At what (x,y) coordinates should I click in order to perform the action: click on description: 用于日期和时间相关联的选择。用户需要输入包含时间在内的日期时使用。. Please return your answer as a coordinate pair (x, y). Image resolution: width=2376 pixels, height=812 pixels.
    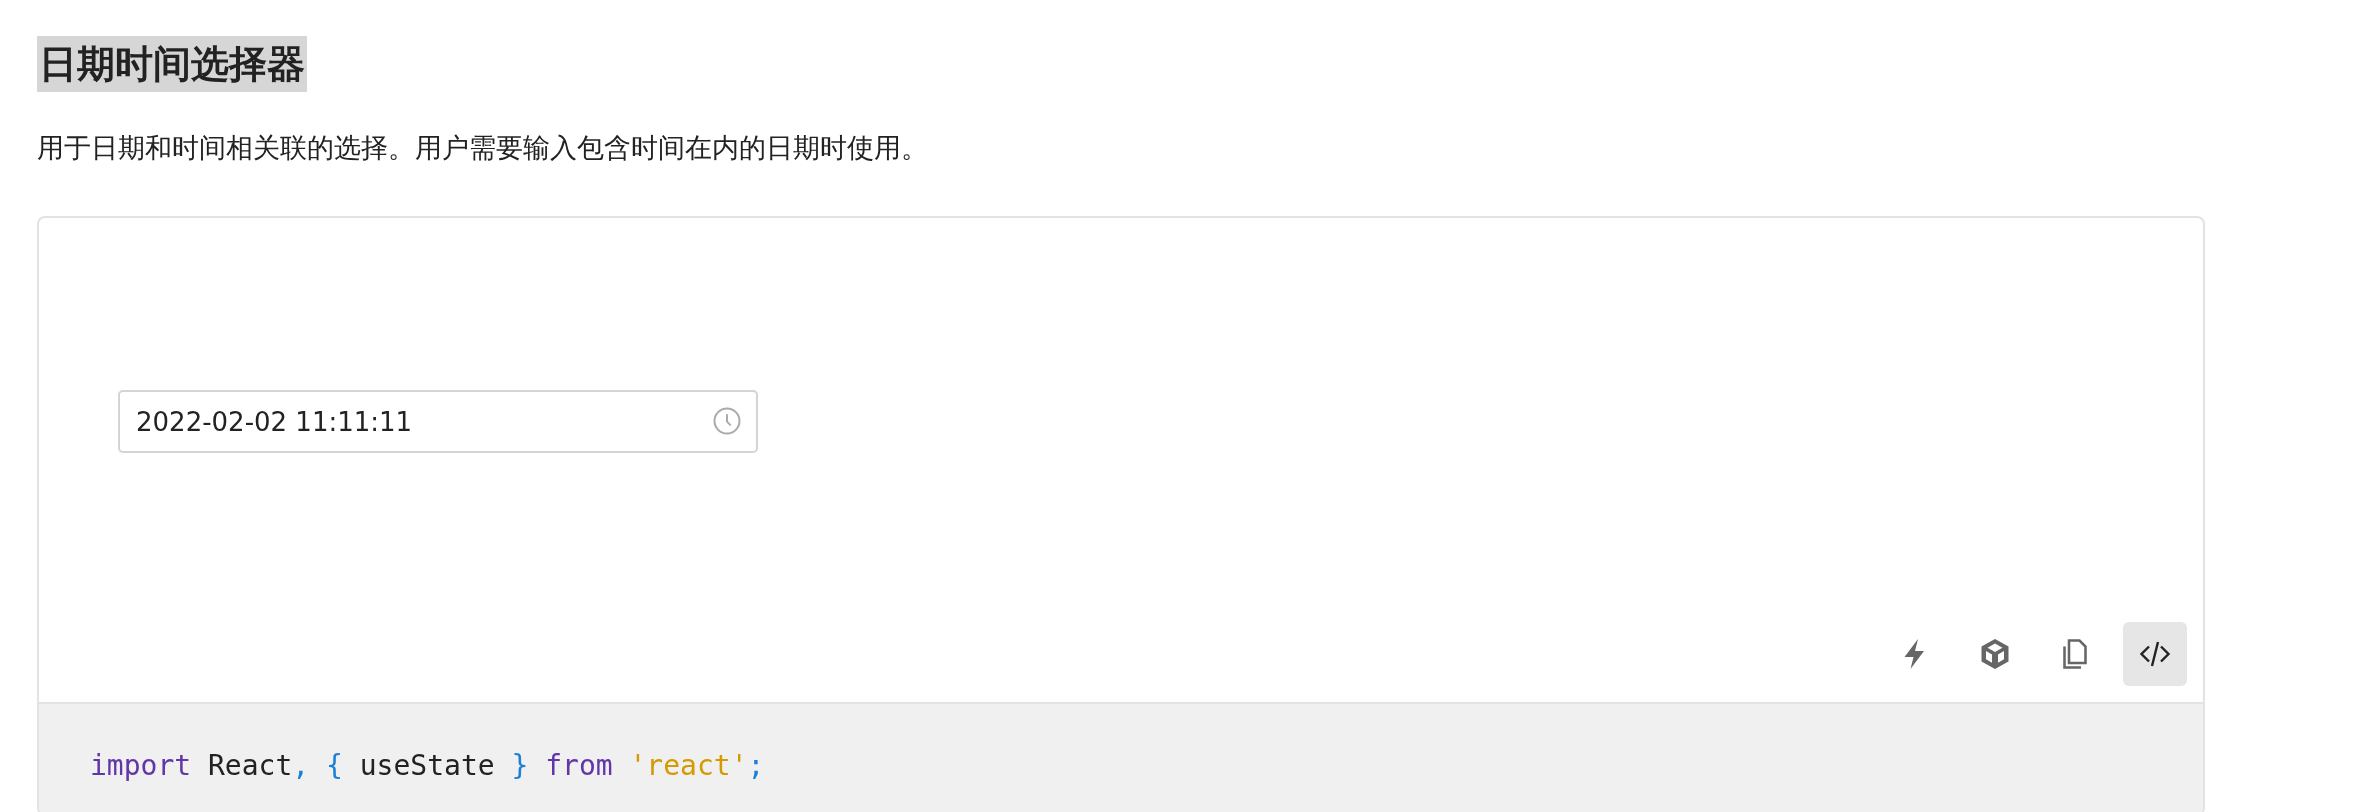
    Looking at the image, I should click on (483, 148).